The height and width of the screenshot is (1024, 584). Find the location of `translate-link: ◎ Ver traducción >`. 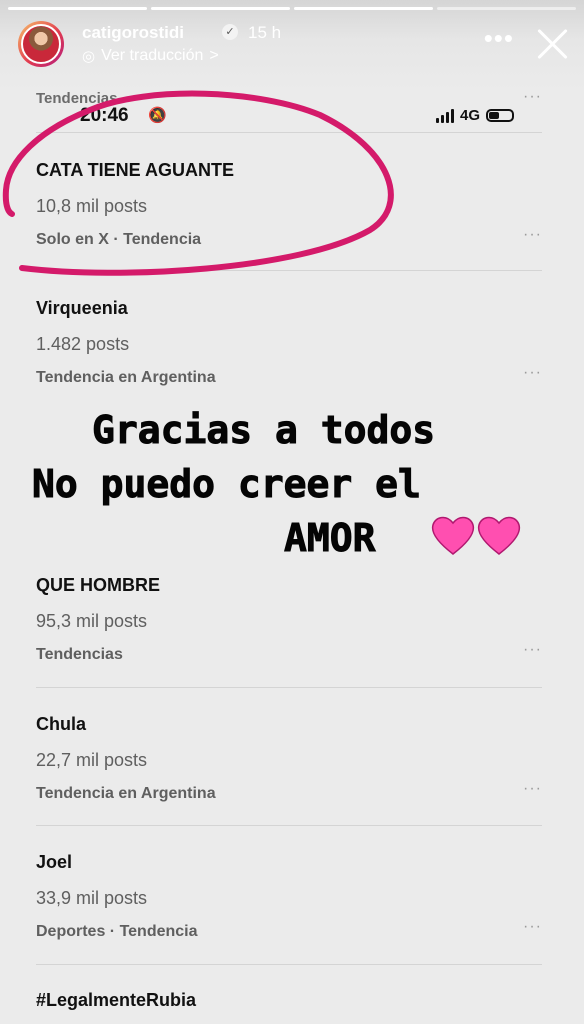

translate-link: ◎ Ver traducción > is located at coordinates (150, 56).